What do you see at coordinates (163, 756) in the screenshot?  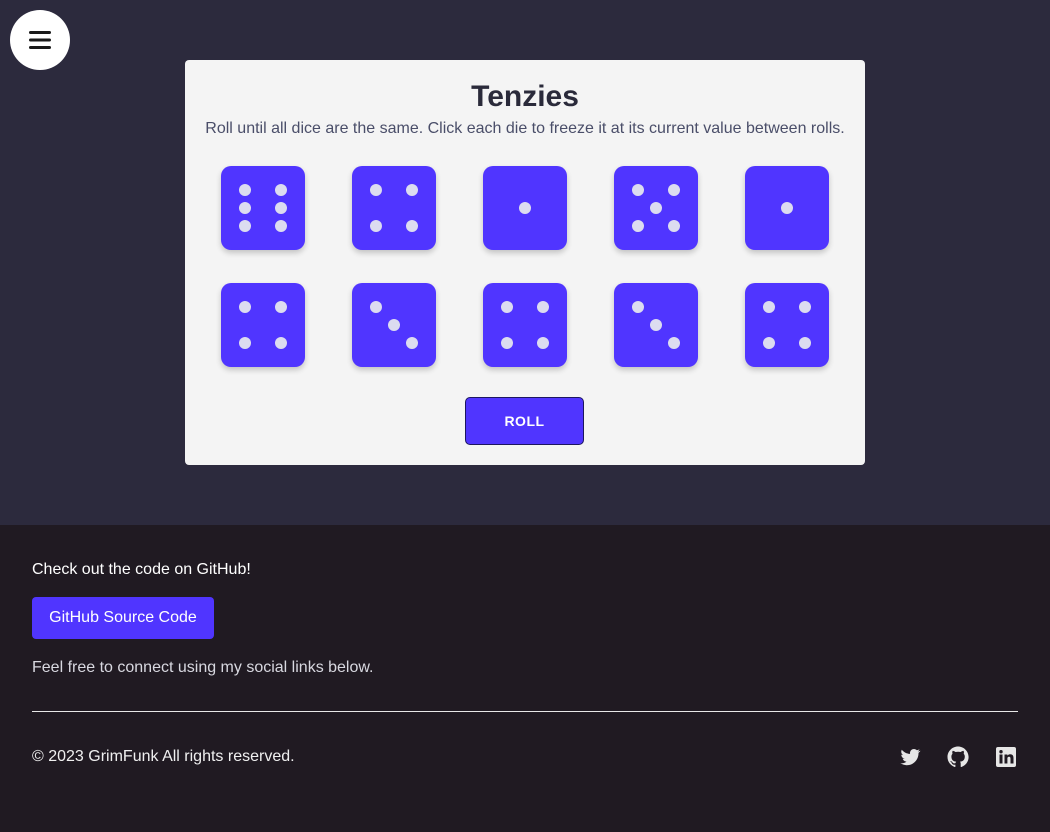 I see `copyright-text: © 2023 GrimFunk All rights reserved.` at bounding box center [163, 756].